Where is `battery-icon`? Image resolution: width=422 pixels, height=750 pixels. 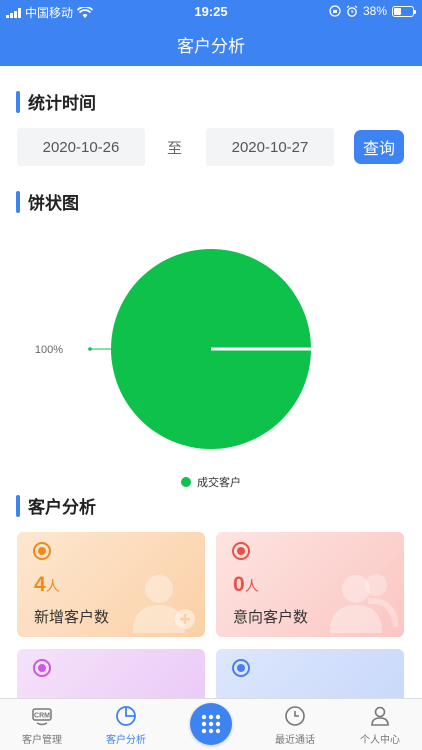 battery-icon is located at coordinates (404, 11).